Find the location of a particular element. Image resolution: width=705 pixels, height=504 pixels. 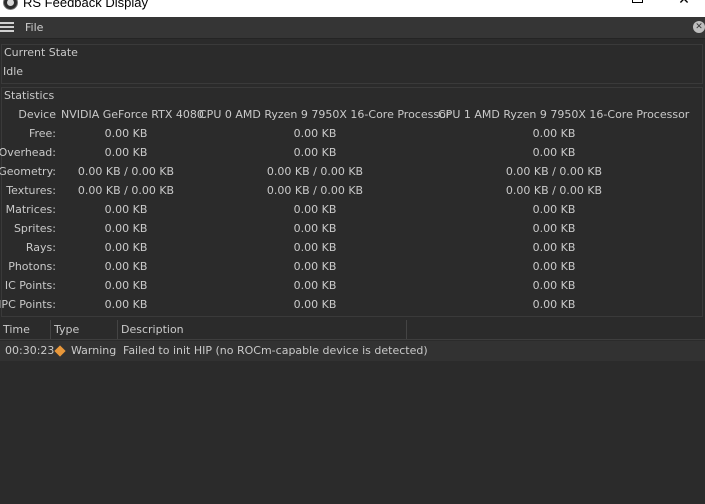

maximize-button is located at coordinates (638, 5).